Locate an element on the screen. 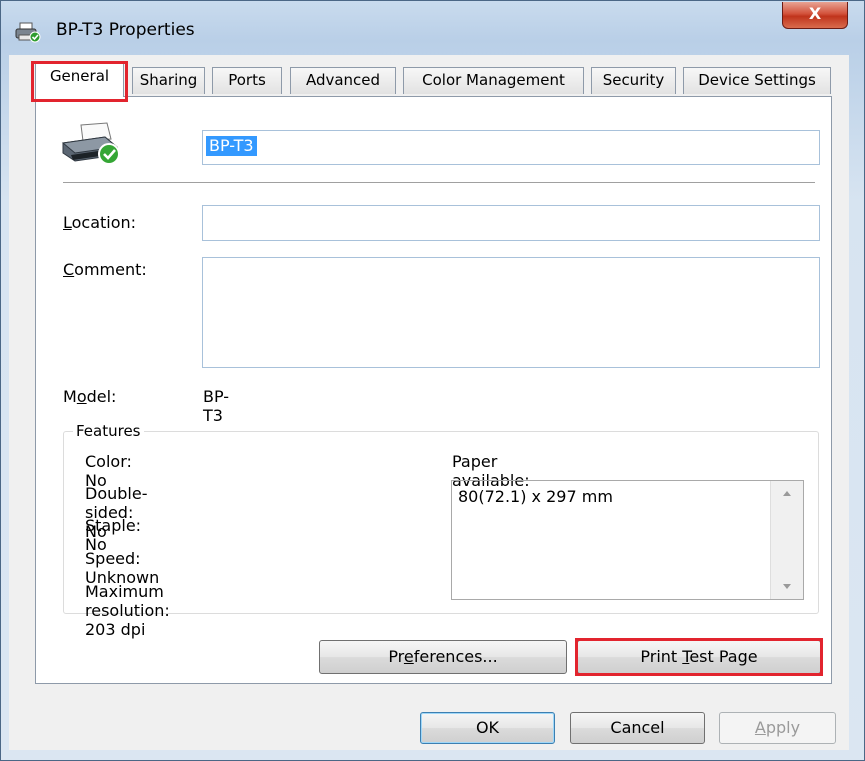 This screenshot has width=865, height=761. tab-device-settings: Device Settings is located at coordinates (757, 80).